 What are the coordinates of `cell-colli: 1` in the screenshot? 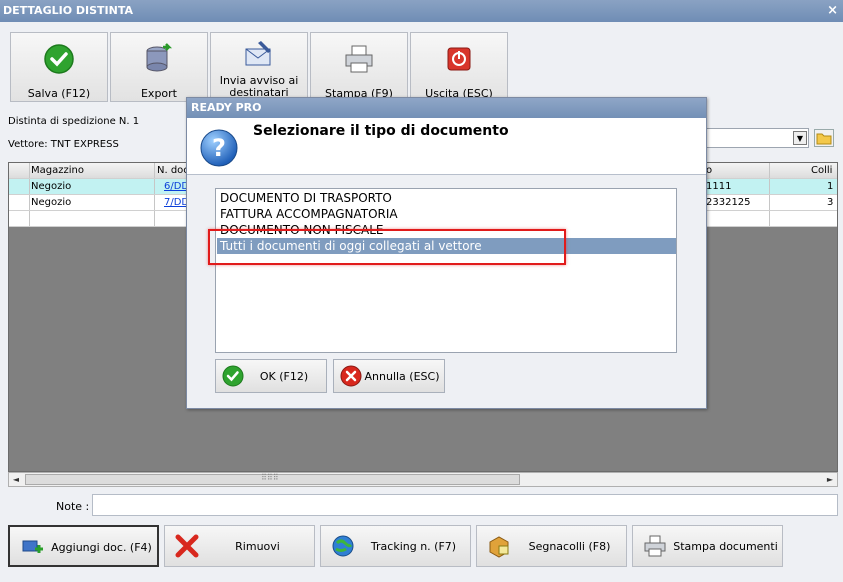 It's located at (830, 186).